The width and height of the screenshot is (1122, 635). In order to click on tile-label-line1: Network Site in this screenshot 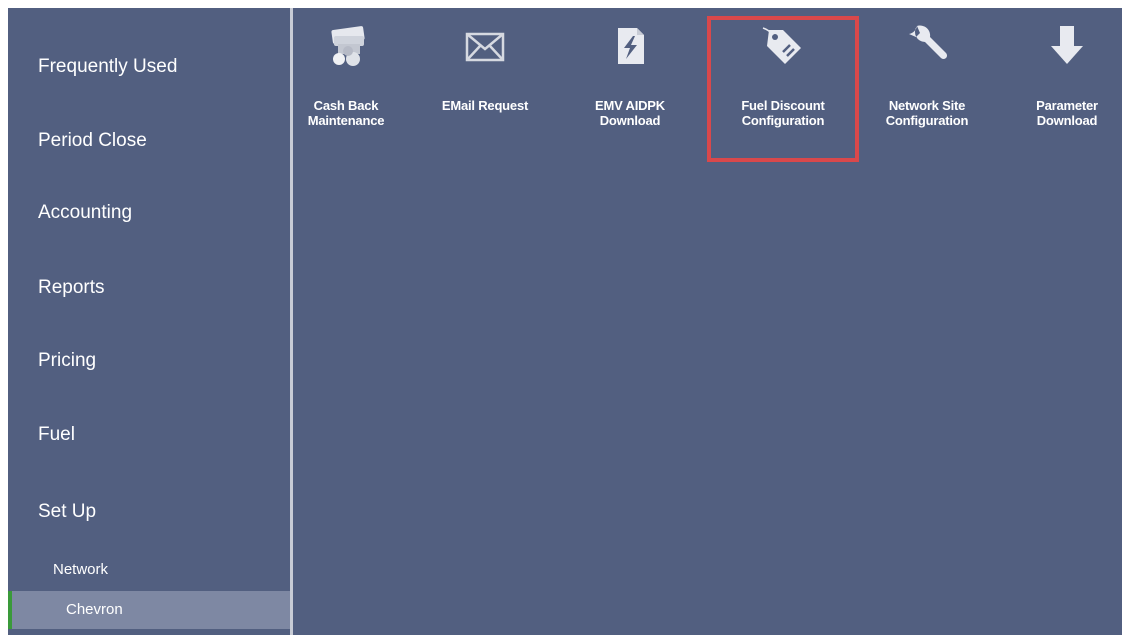, I will do `click(927, 105)`.